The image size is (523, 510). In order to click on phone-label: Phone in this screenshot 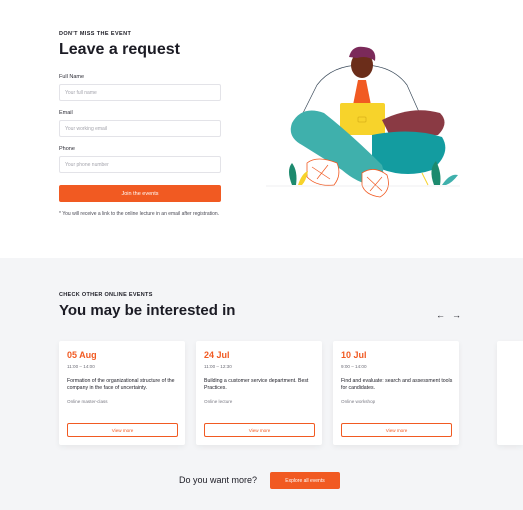, I will do `click(67, 149)`.